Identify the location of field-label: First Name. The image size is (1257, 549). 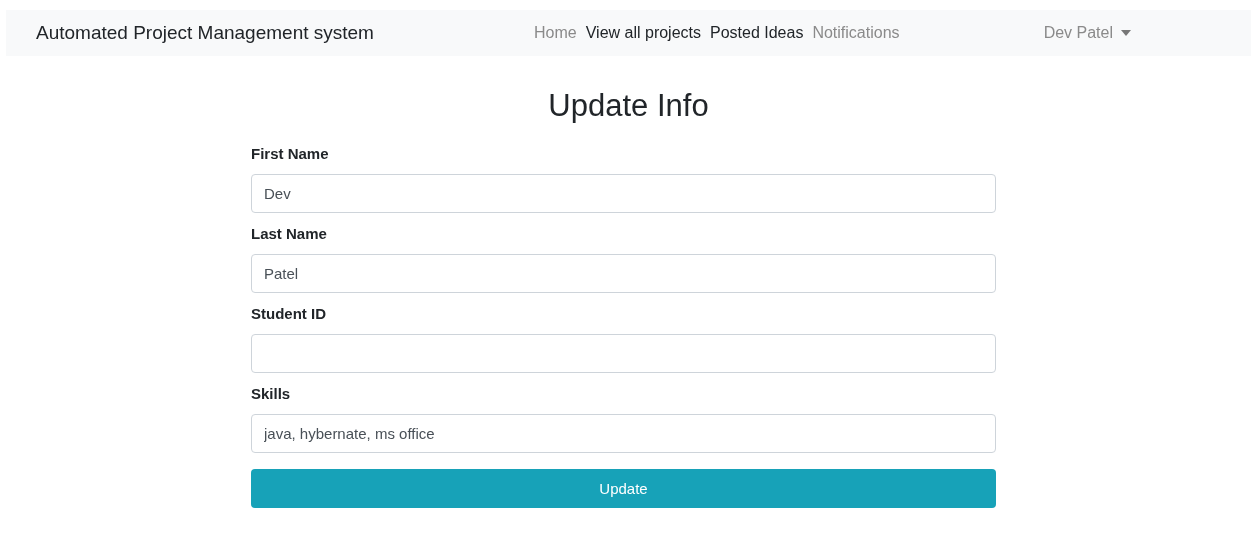
(290, 154).